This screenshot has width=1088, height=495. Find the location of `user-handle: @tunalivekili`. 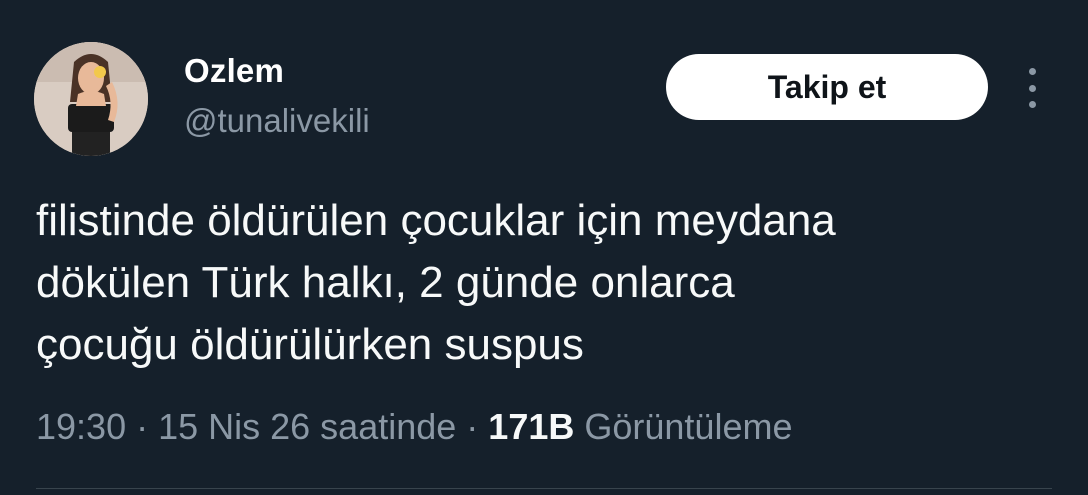

user-handle: @tunalivekili is located at coordinates (277, 121).